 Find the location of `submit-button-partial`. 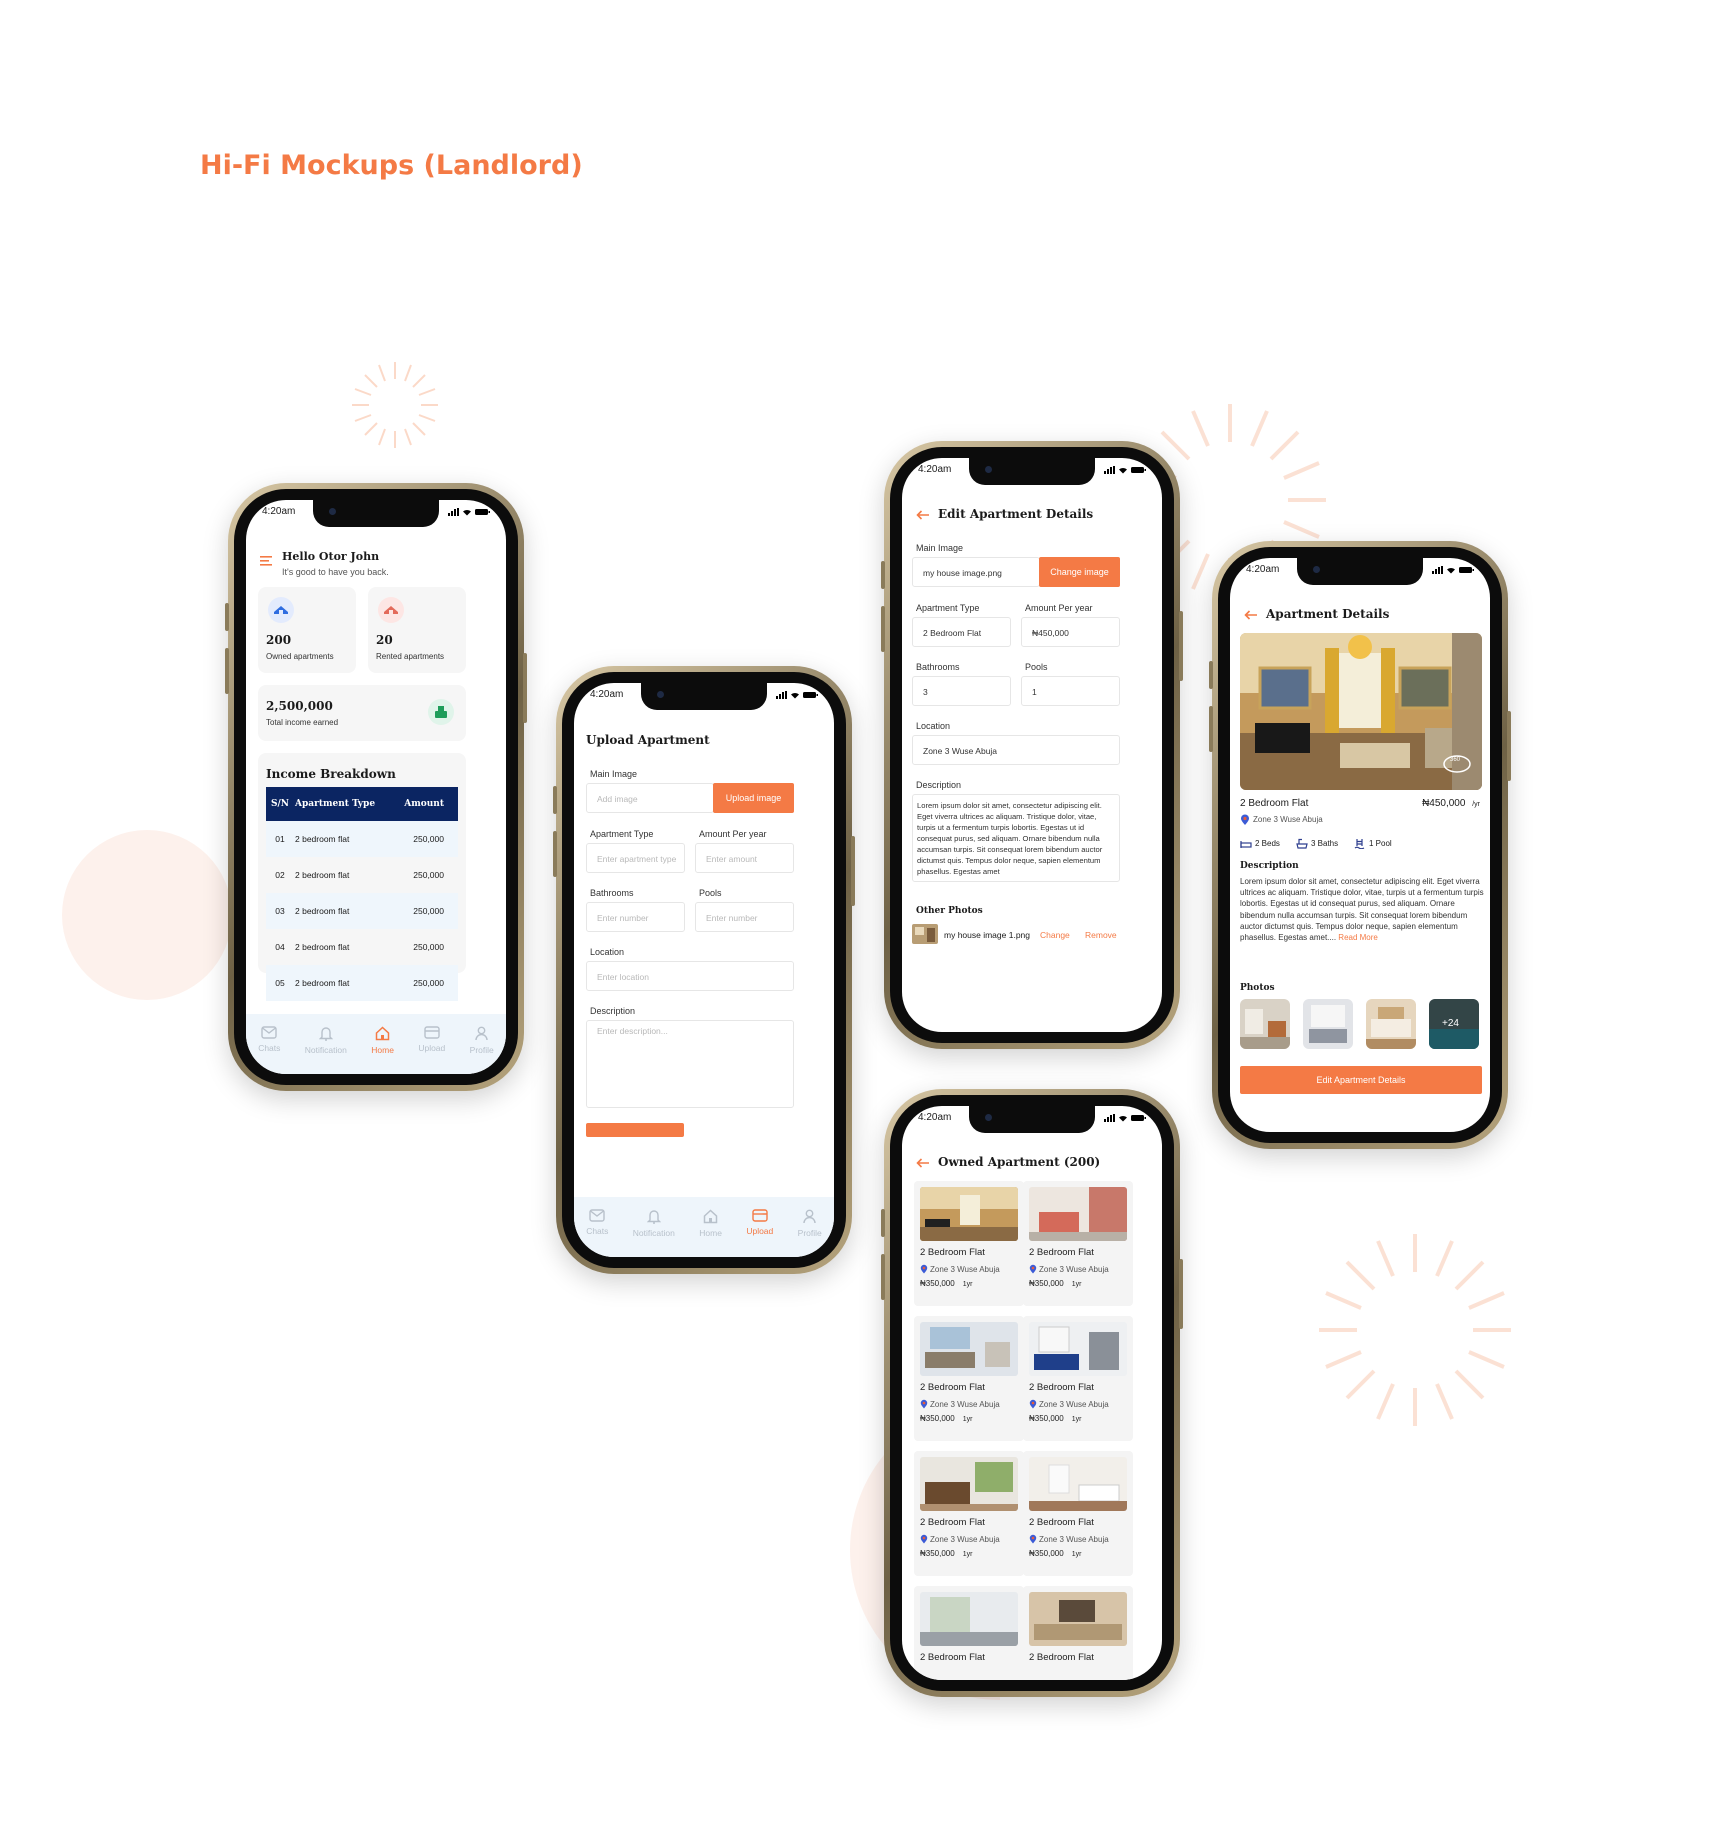

submit-button-partial is located at coordinates (635, 1130).